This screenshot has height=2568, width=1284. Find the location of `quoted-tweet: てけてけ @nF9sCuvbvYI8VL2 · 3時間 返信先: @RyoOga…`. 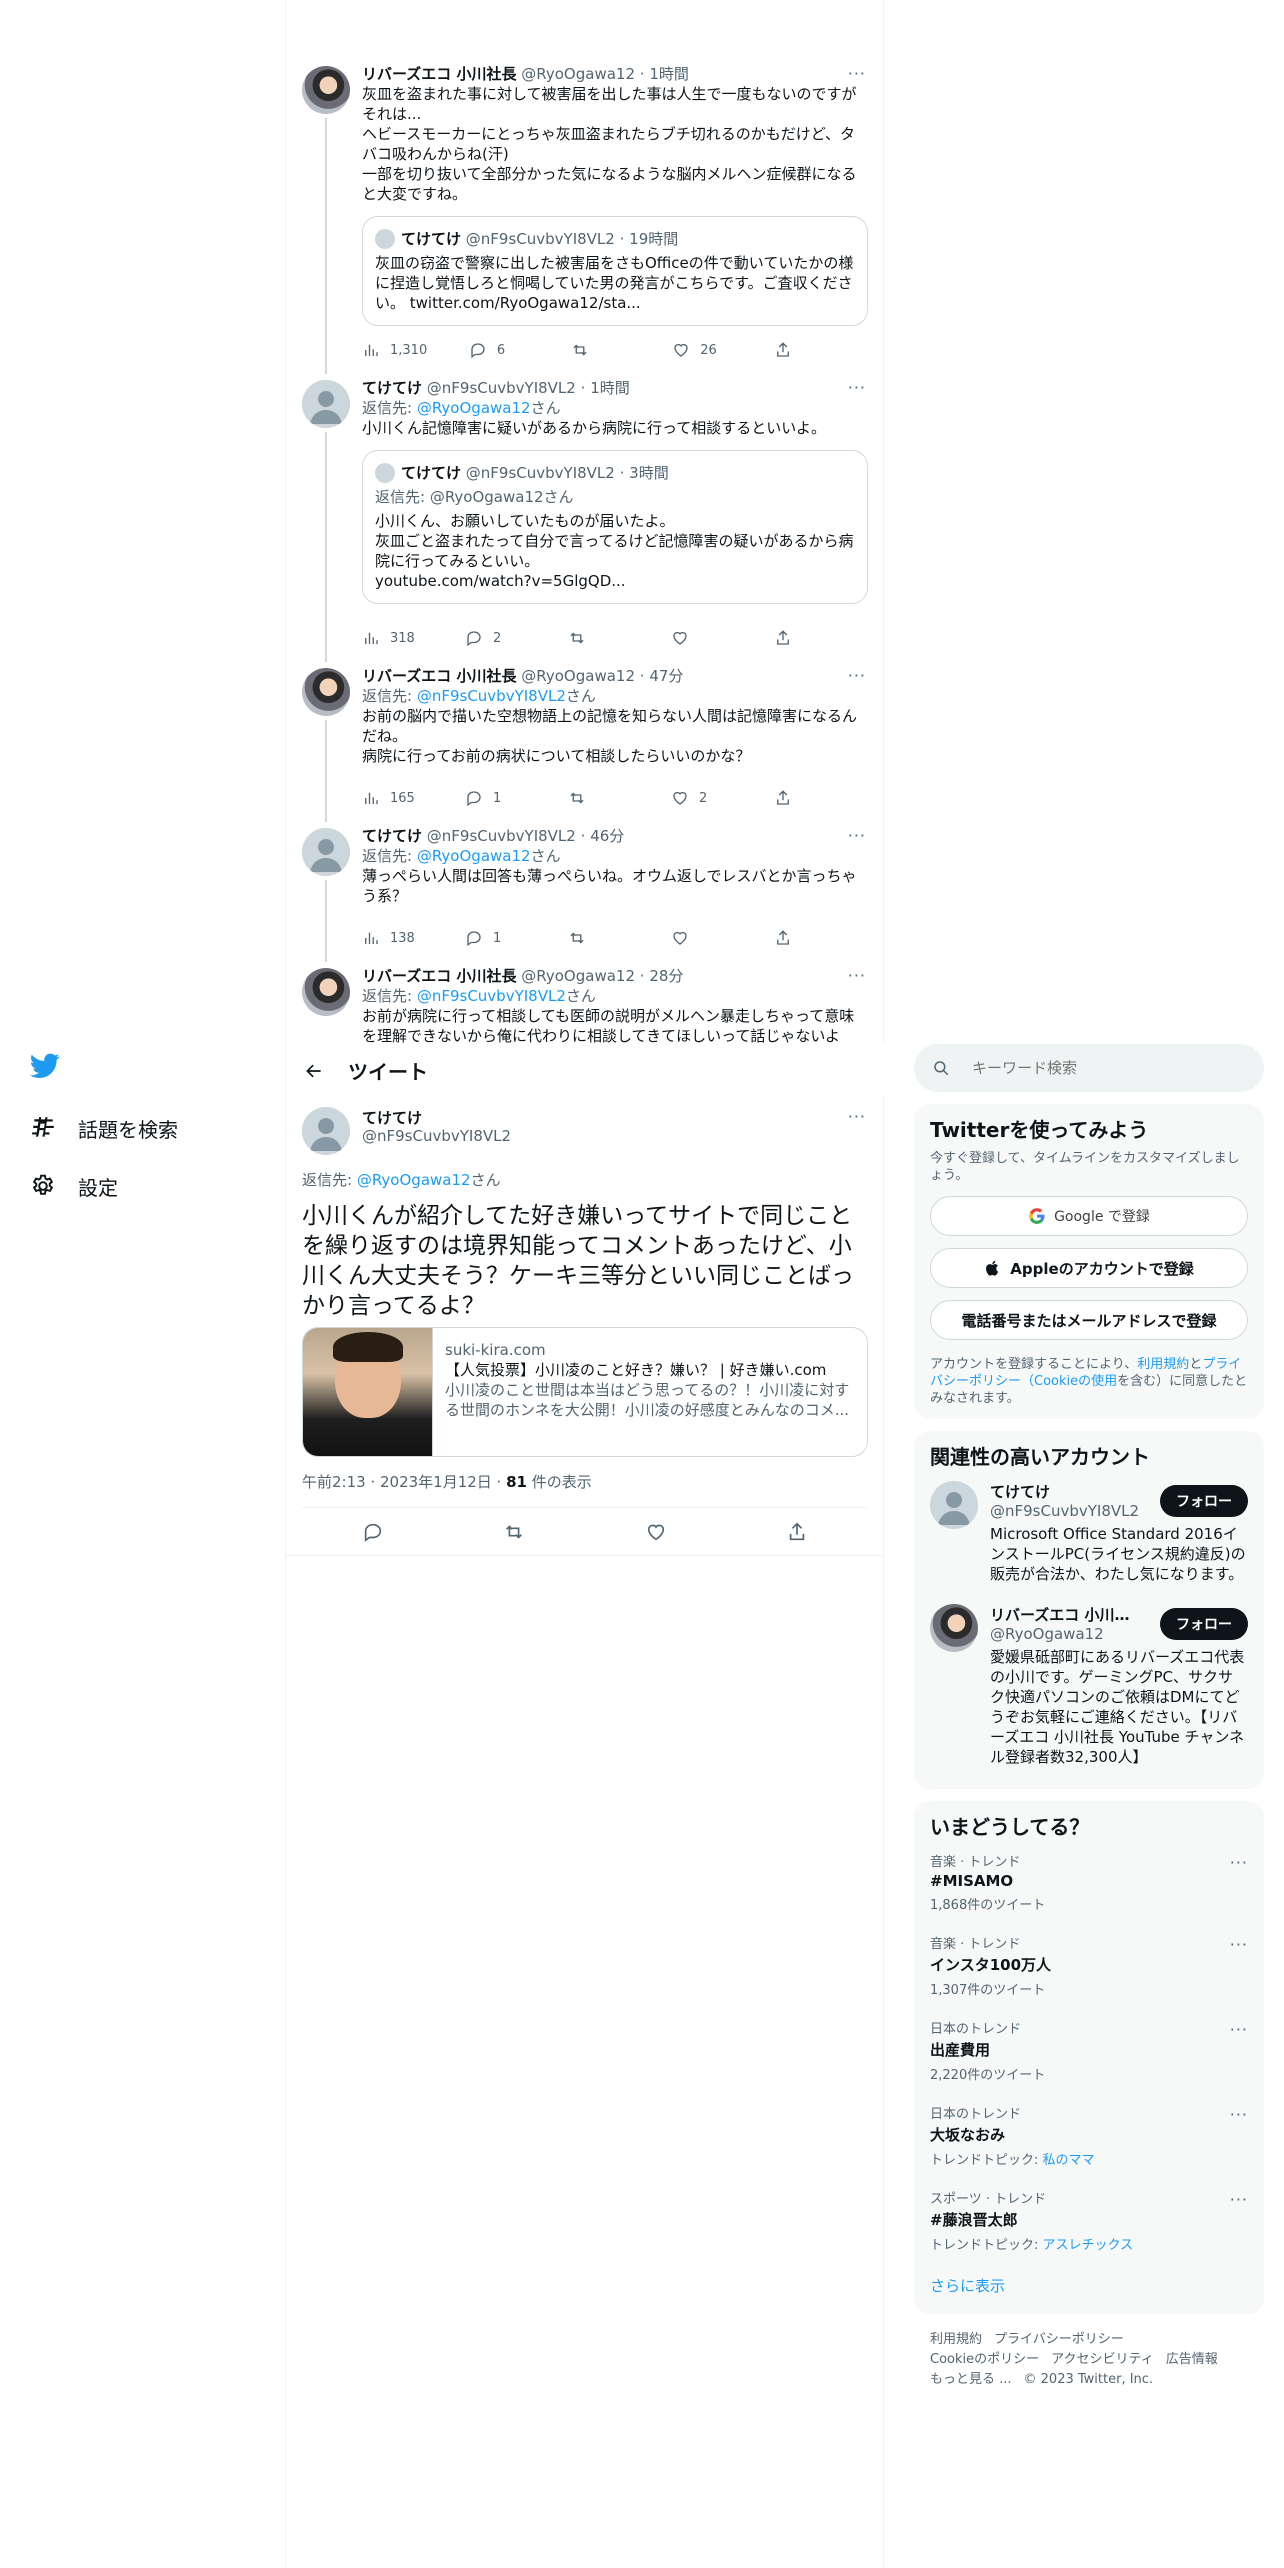

quoted-tweet: てけてけ @nF9sCuvbvYI8VL2 · 3時間 返信先: @RyoOga… is located at coordinates (615, 527).